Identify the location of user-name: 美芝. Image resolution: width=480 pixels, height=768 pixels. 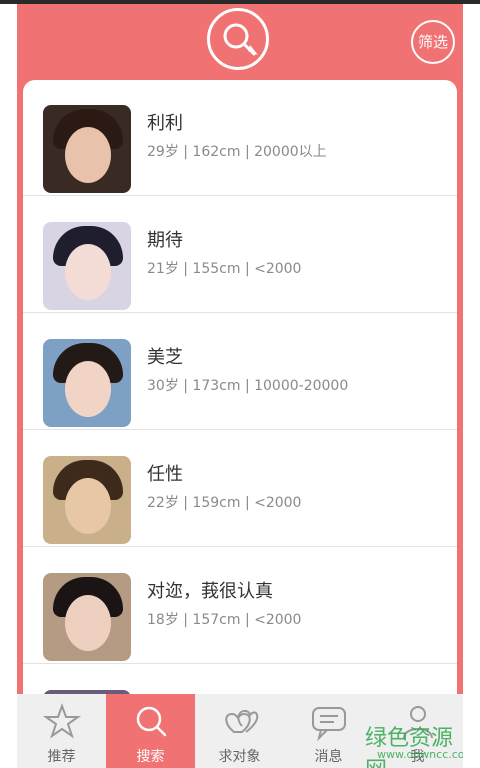
(165, 357).